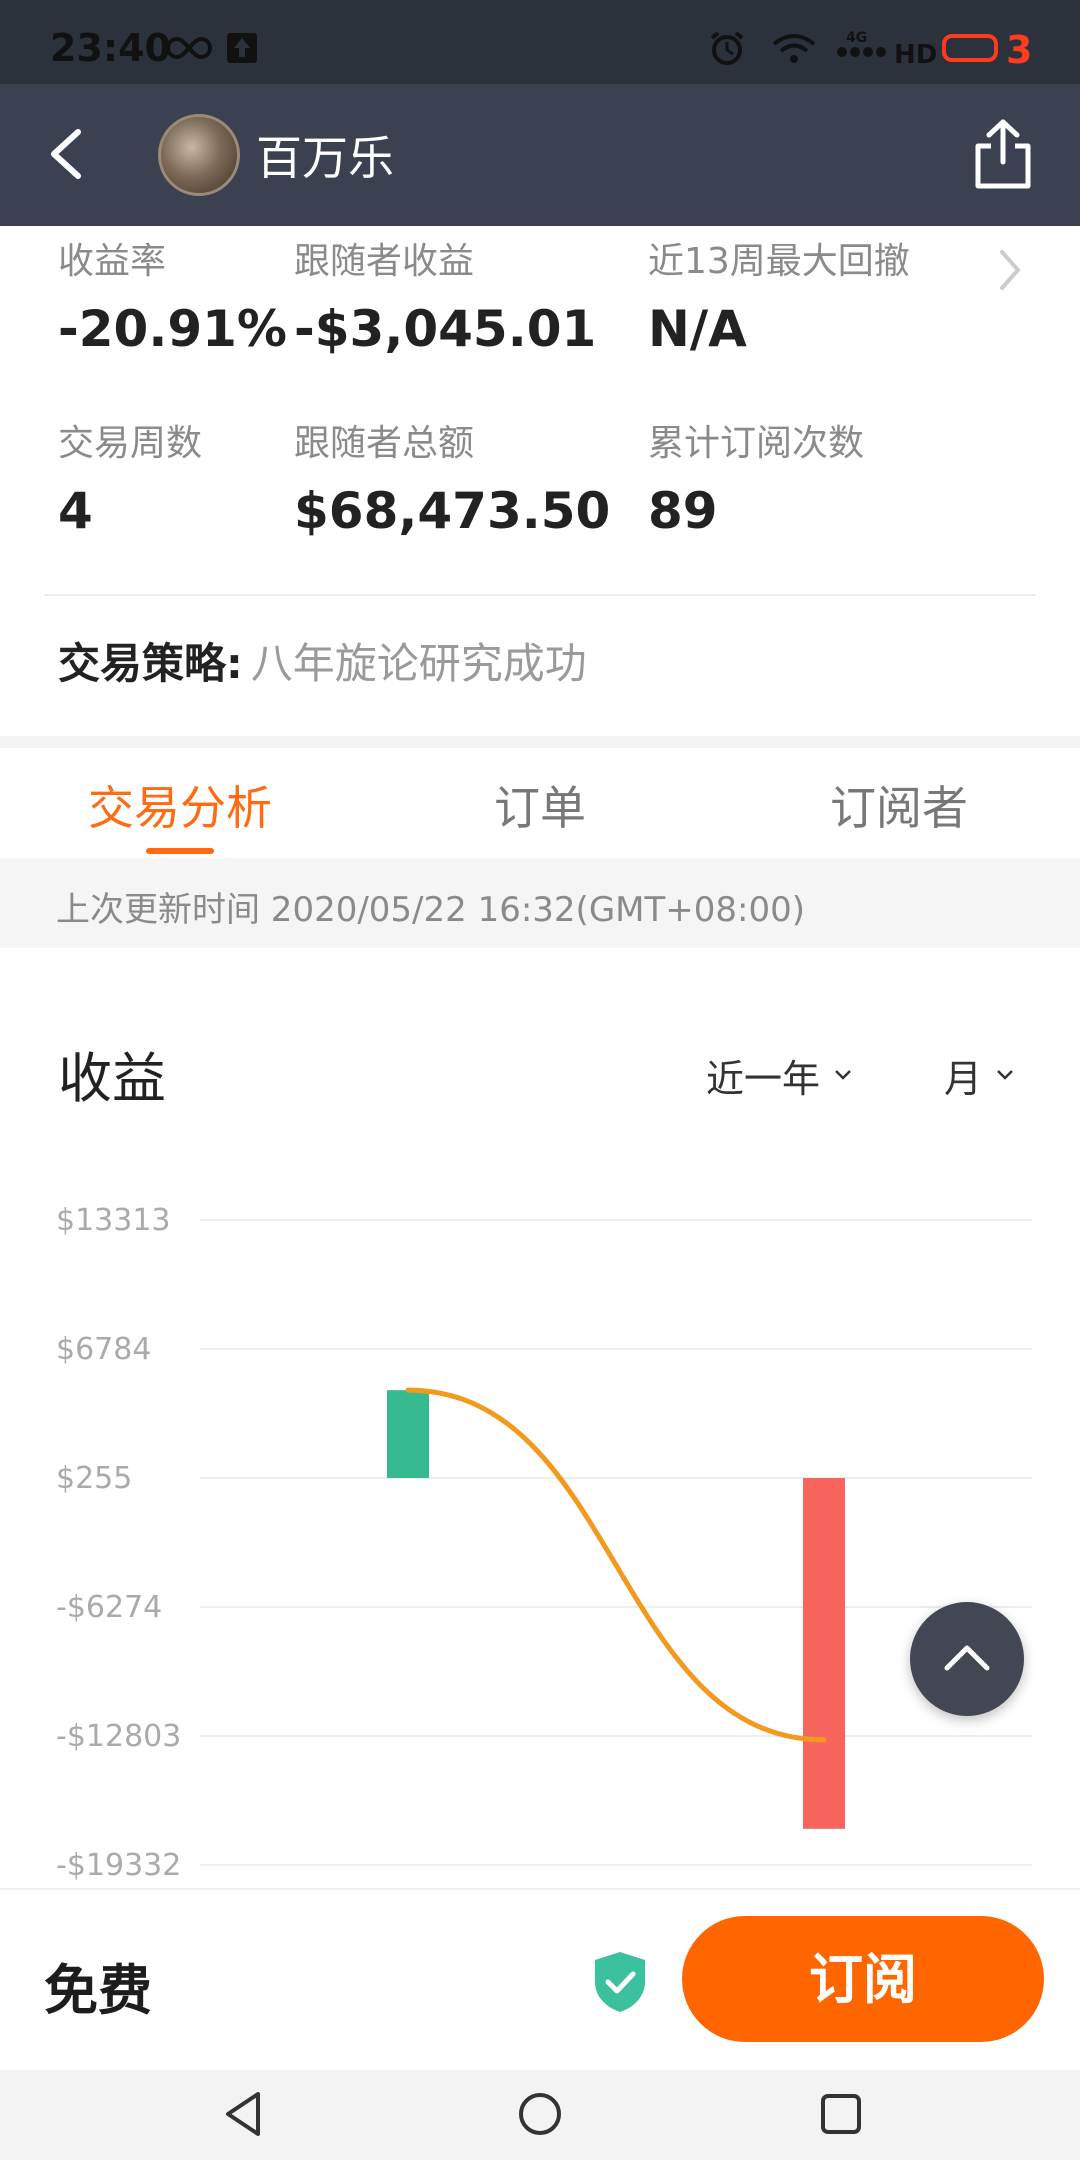 The width and height of the screenshot is (1080, 2160). I want to click on stat-value: 4, so click(75, 511).